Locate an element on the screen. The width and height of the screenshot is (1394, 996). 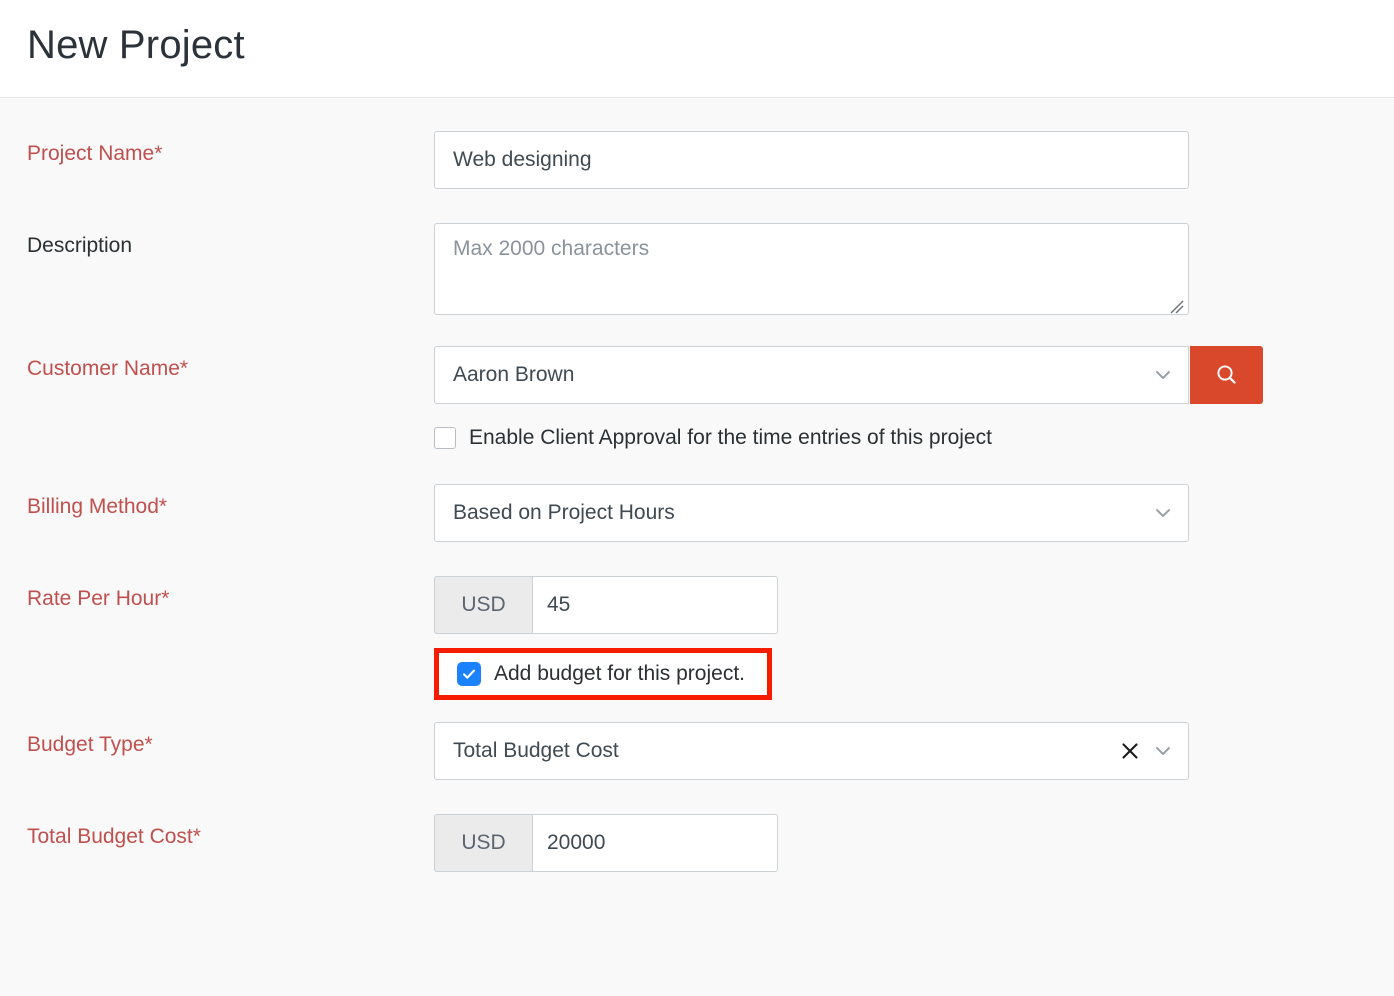
description-wrap is located at coordinates (811, 271).